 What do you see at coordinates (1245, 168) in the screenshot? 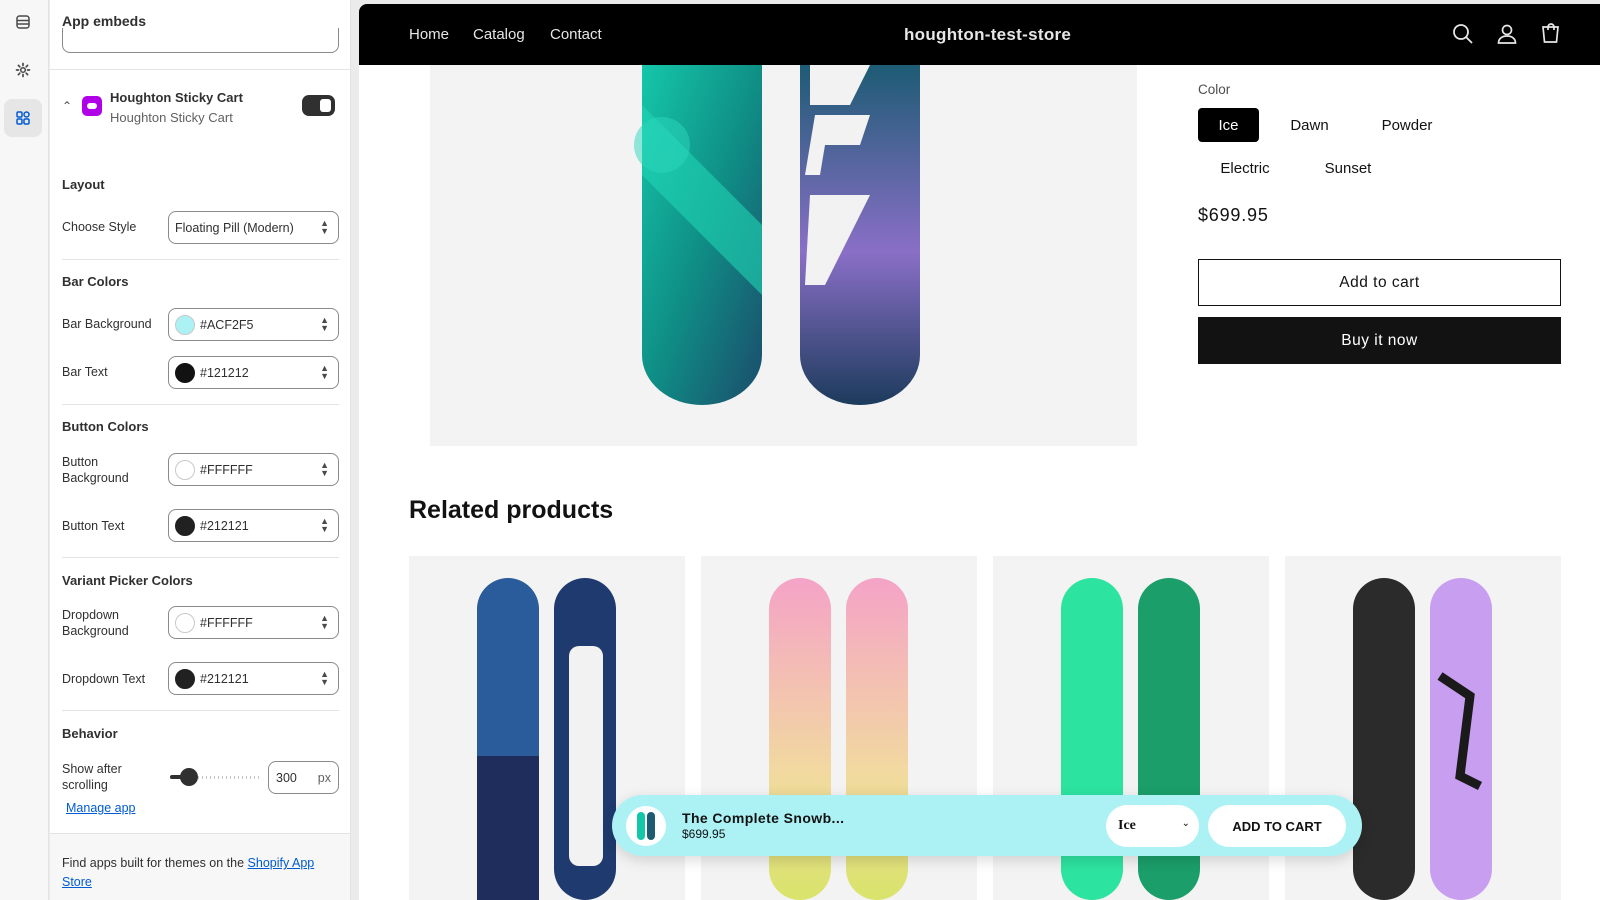
I see `color-option-electric: Electric` at bounding box center [1245, 168].